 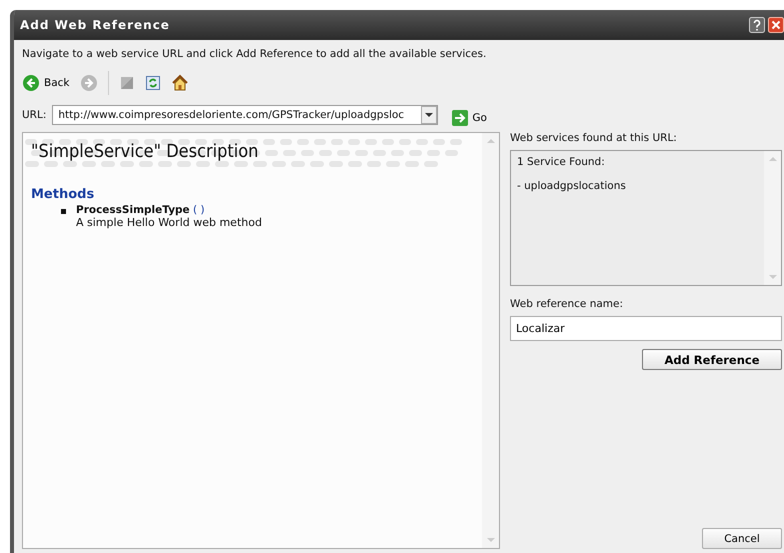 What do you see at coordinates (34, 115) in the screenshot?
I see `url-label: URL:` at bounding box center [34, 115].